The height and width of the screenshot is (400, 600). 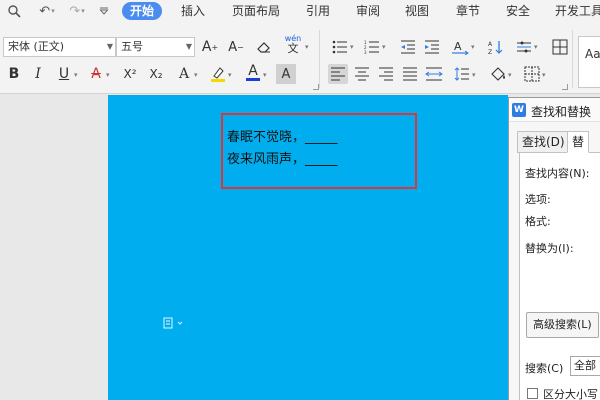 I want to click on poem-line: 夜来风雨声，_____, so click(x=282, y=159).